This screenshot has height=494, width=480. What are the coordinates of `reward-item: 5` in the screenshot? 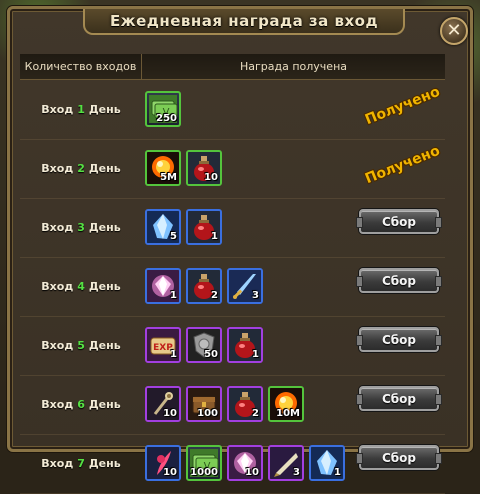 It's located at (163, 227).